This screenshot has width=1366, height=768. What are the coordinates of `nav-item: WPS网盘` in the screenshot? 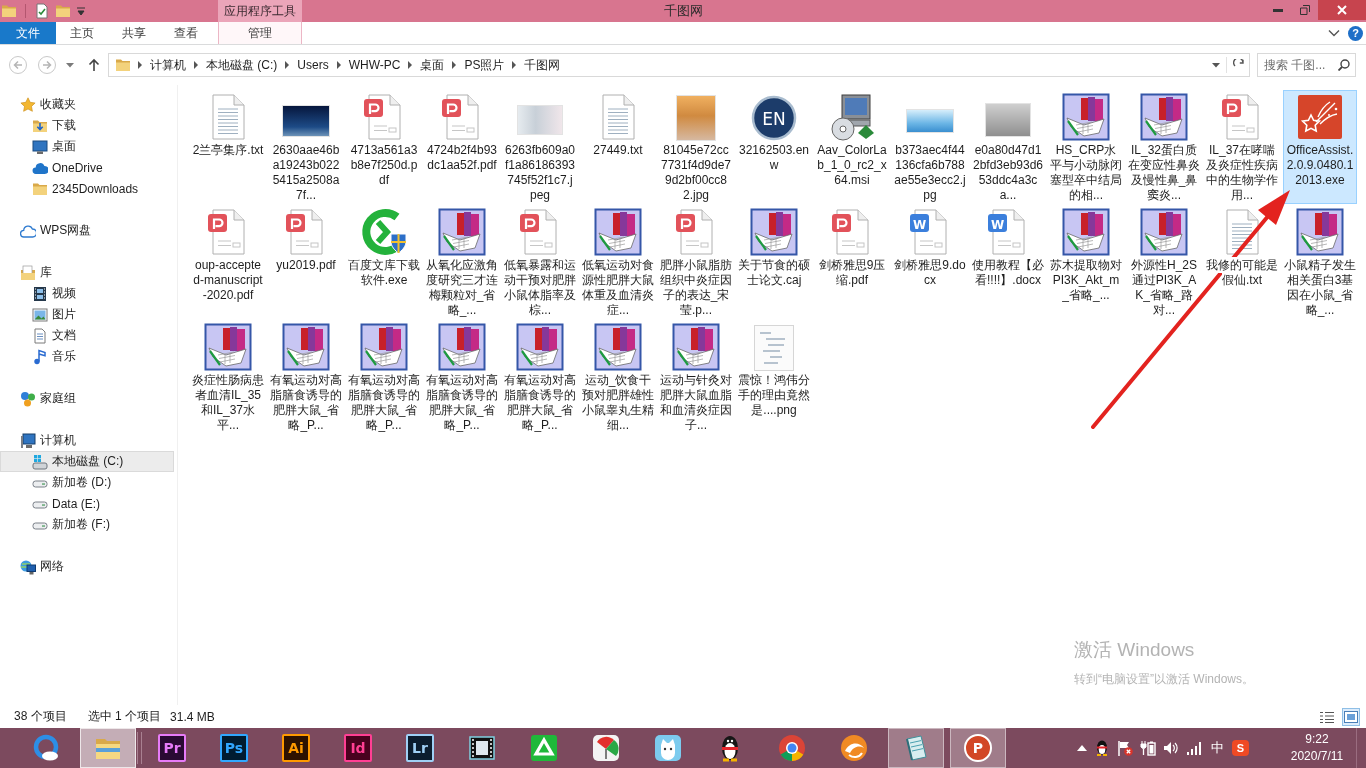 It's located at (87, 230).